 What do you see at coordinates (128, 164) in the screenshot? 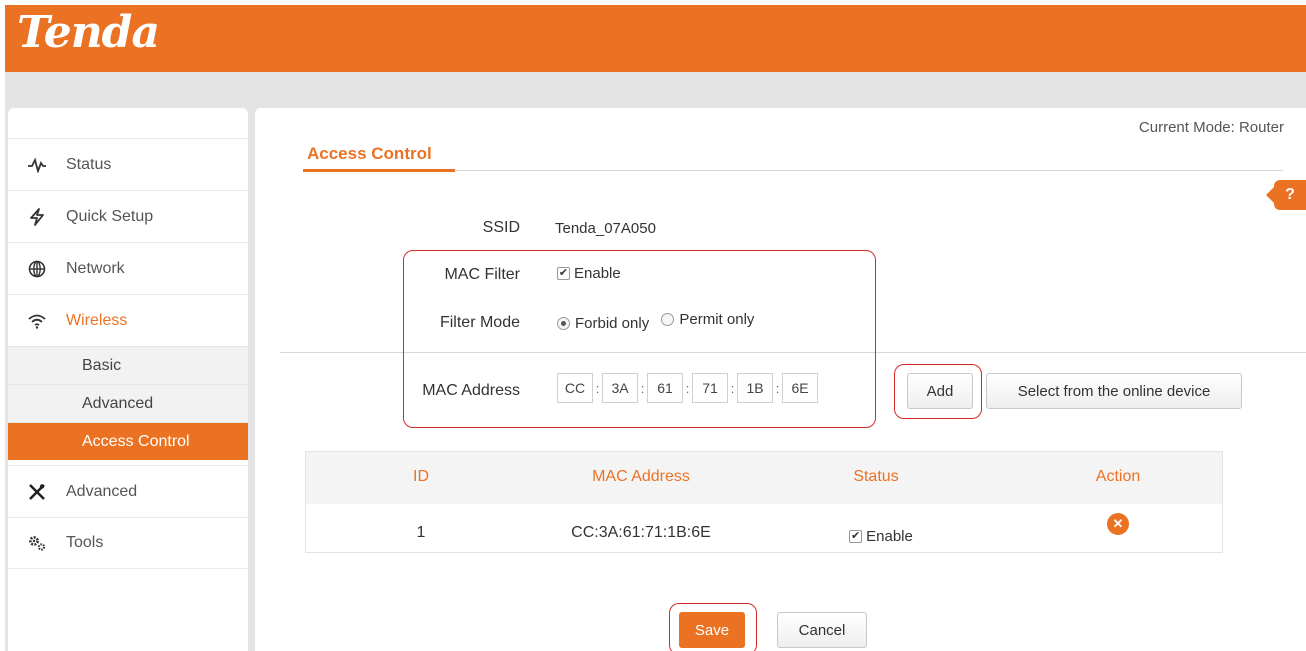
I see `sidebar-item-status: Status` at bounding box center [128, 164].